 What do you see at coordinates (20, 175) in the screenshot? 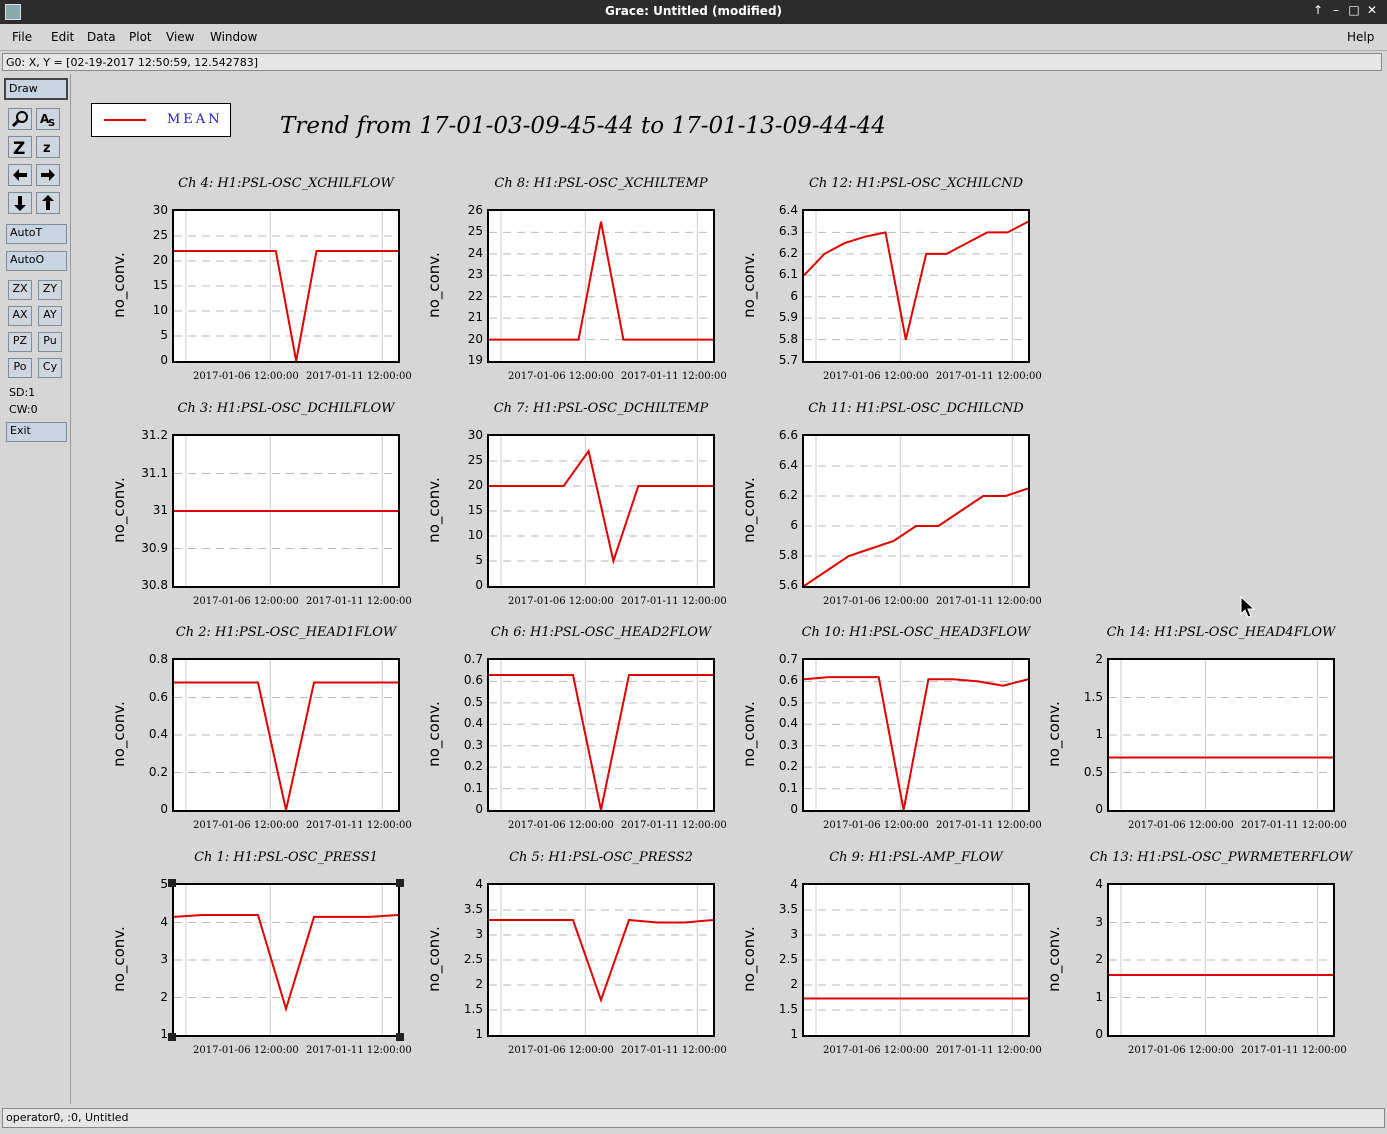
I see `scroll-left-button` at bounding box center [20, 175].